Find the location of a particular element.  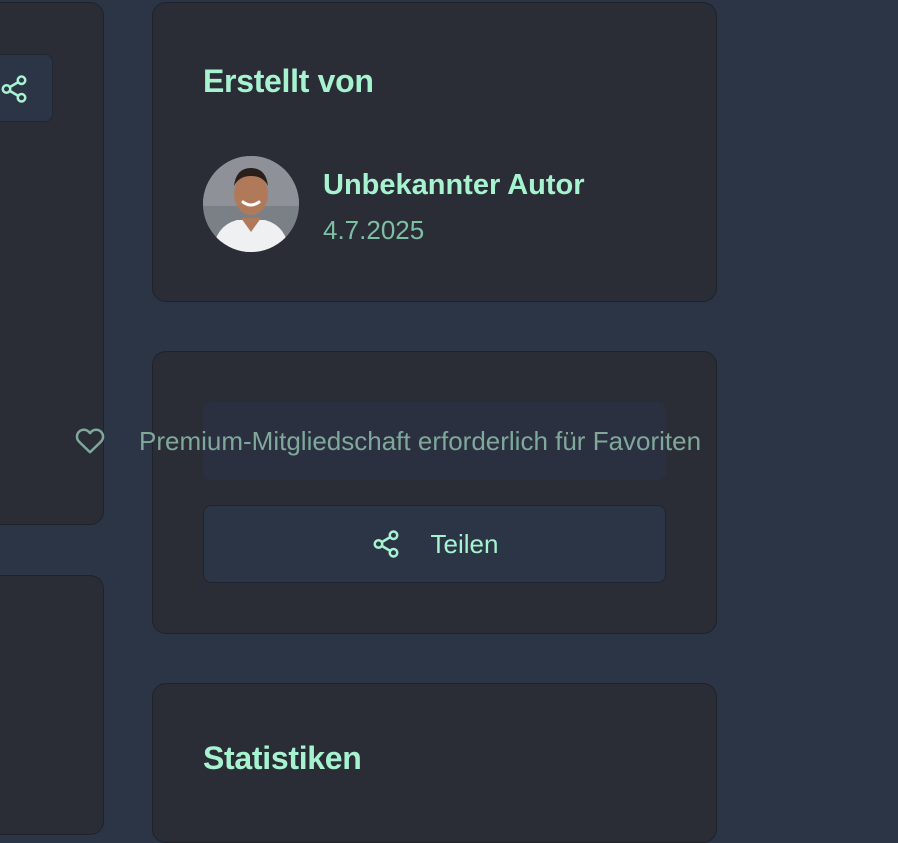

avatar is located at coordinates (251, 204).